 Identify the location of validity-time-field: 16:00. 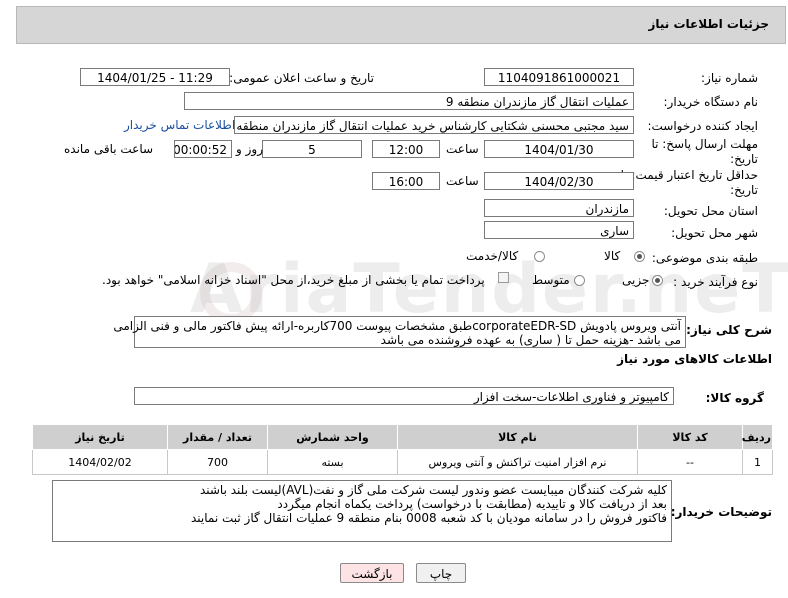
(406, 181).